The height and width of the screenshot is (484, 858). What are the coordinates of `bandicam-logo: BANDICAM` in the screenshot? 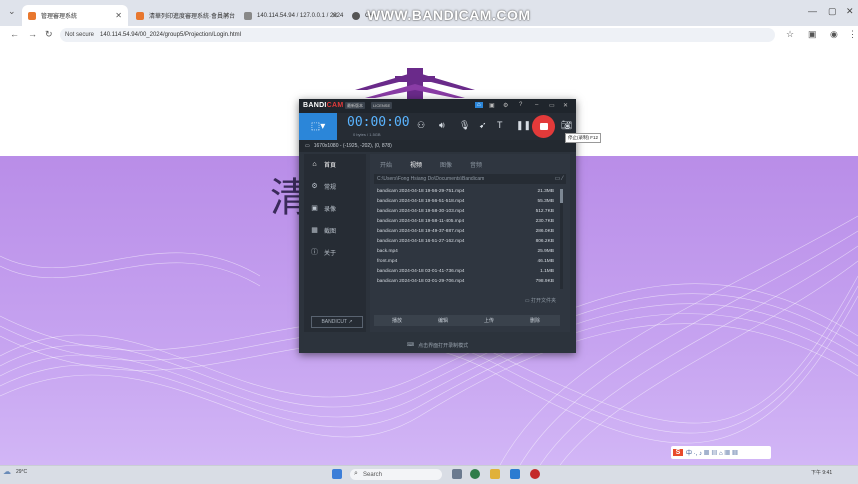 It's located at (323, 105).